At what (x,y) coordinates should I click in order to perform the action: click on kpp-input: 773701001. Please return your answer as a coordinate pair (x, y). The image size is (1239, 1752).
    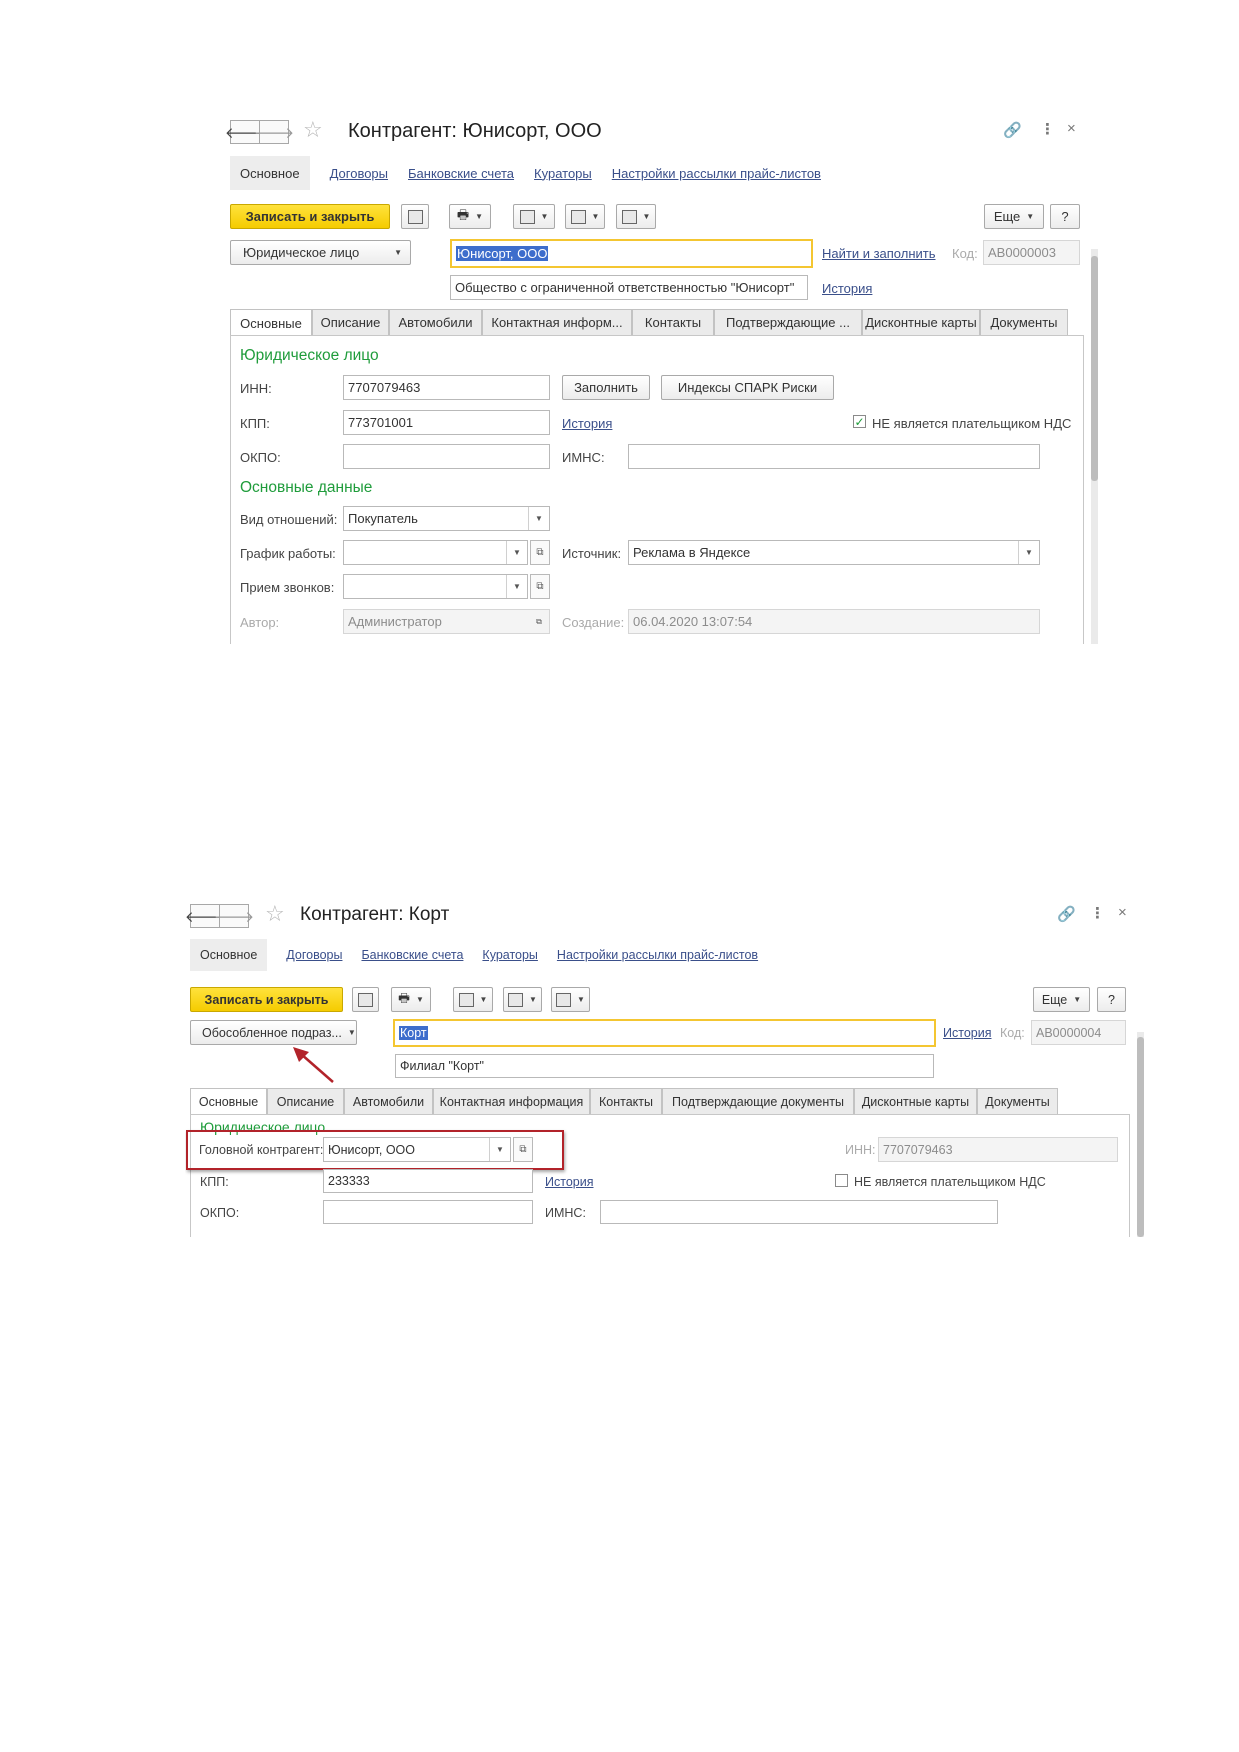
    Looking at the image, I should click on (446, 422).